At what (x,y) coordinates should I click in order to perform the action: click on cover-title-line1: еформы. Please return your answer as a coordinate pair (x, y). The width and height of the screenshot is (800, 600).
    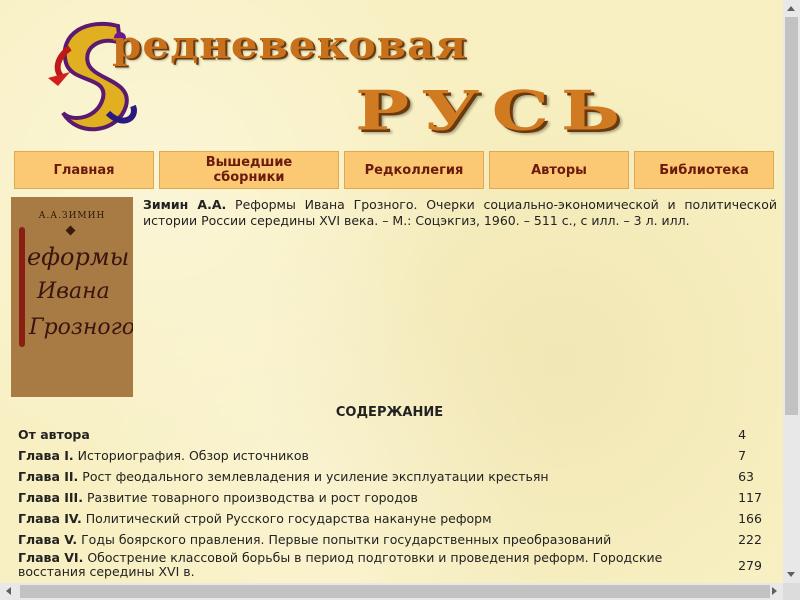
    Looking at the image, I should click on (78, 257).